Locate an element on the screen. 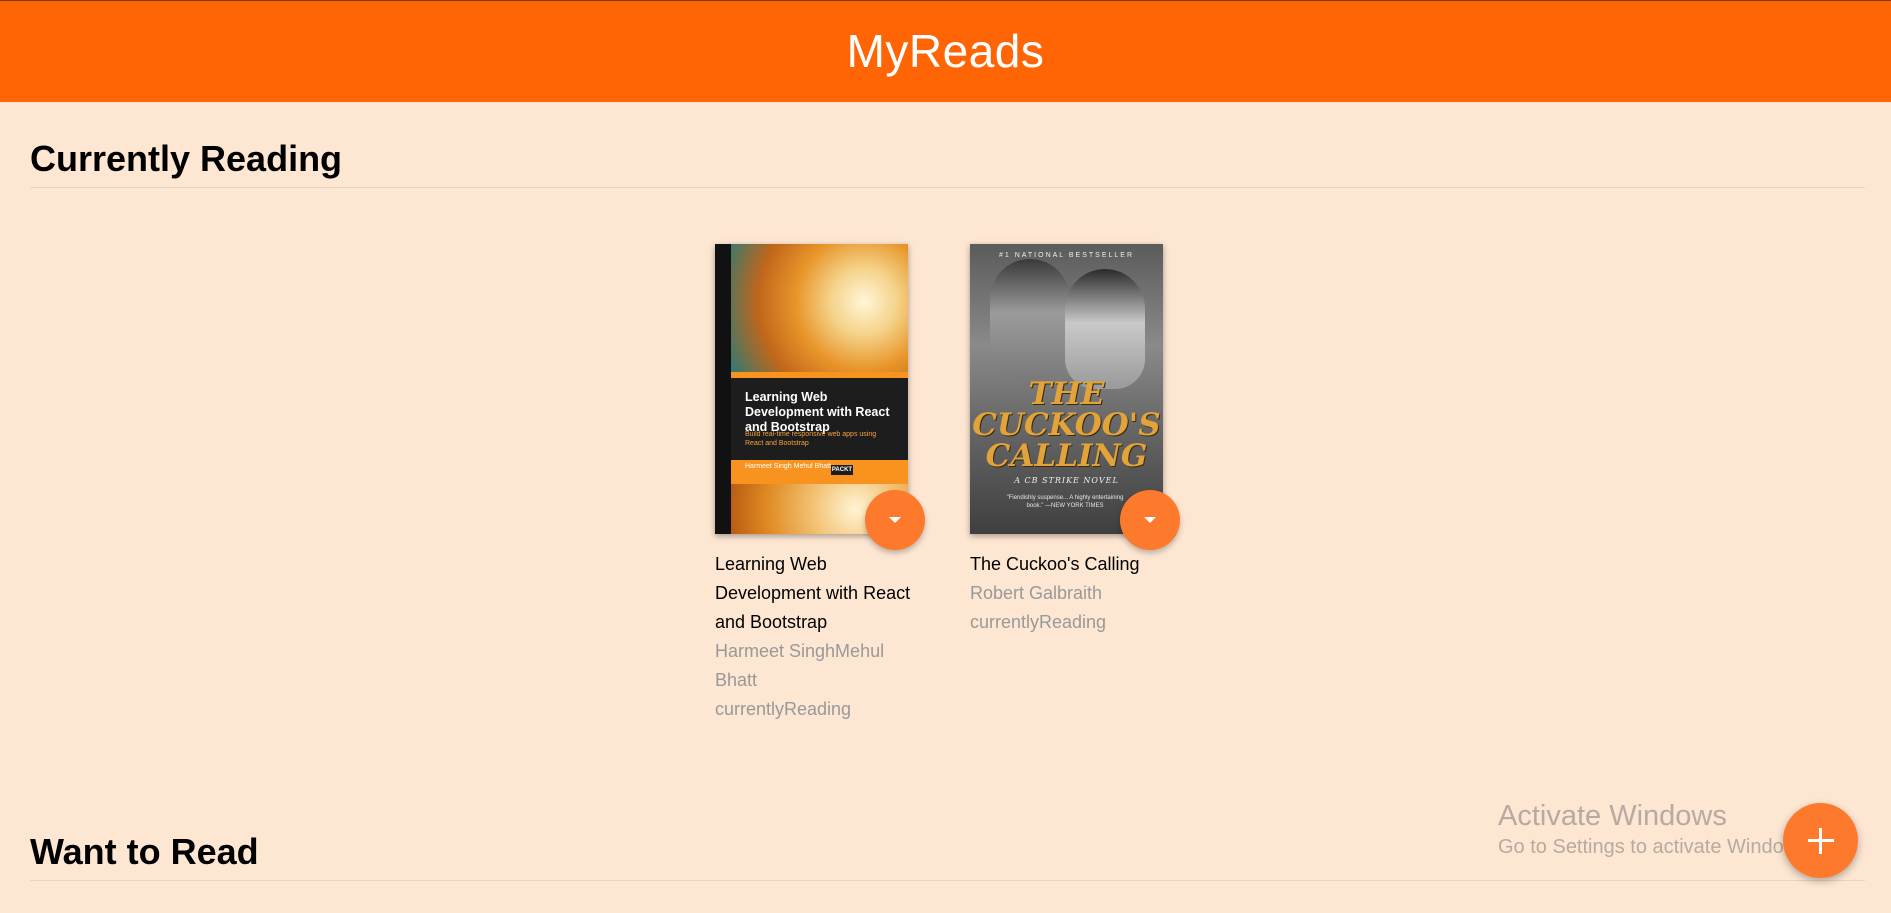 The image size is (1891, 913). add-book-button is located at coordinates (1820, 840).